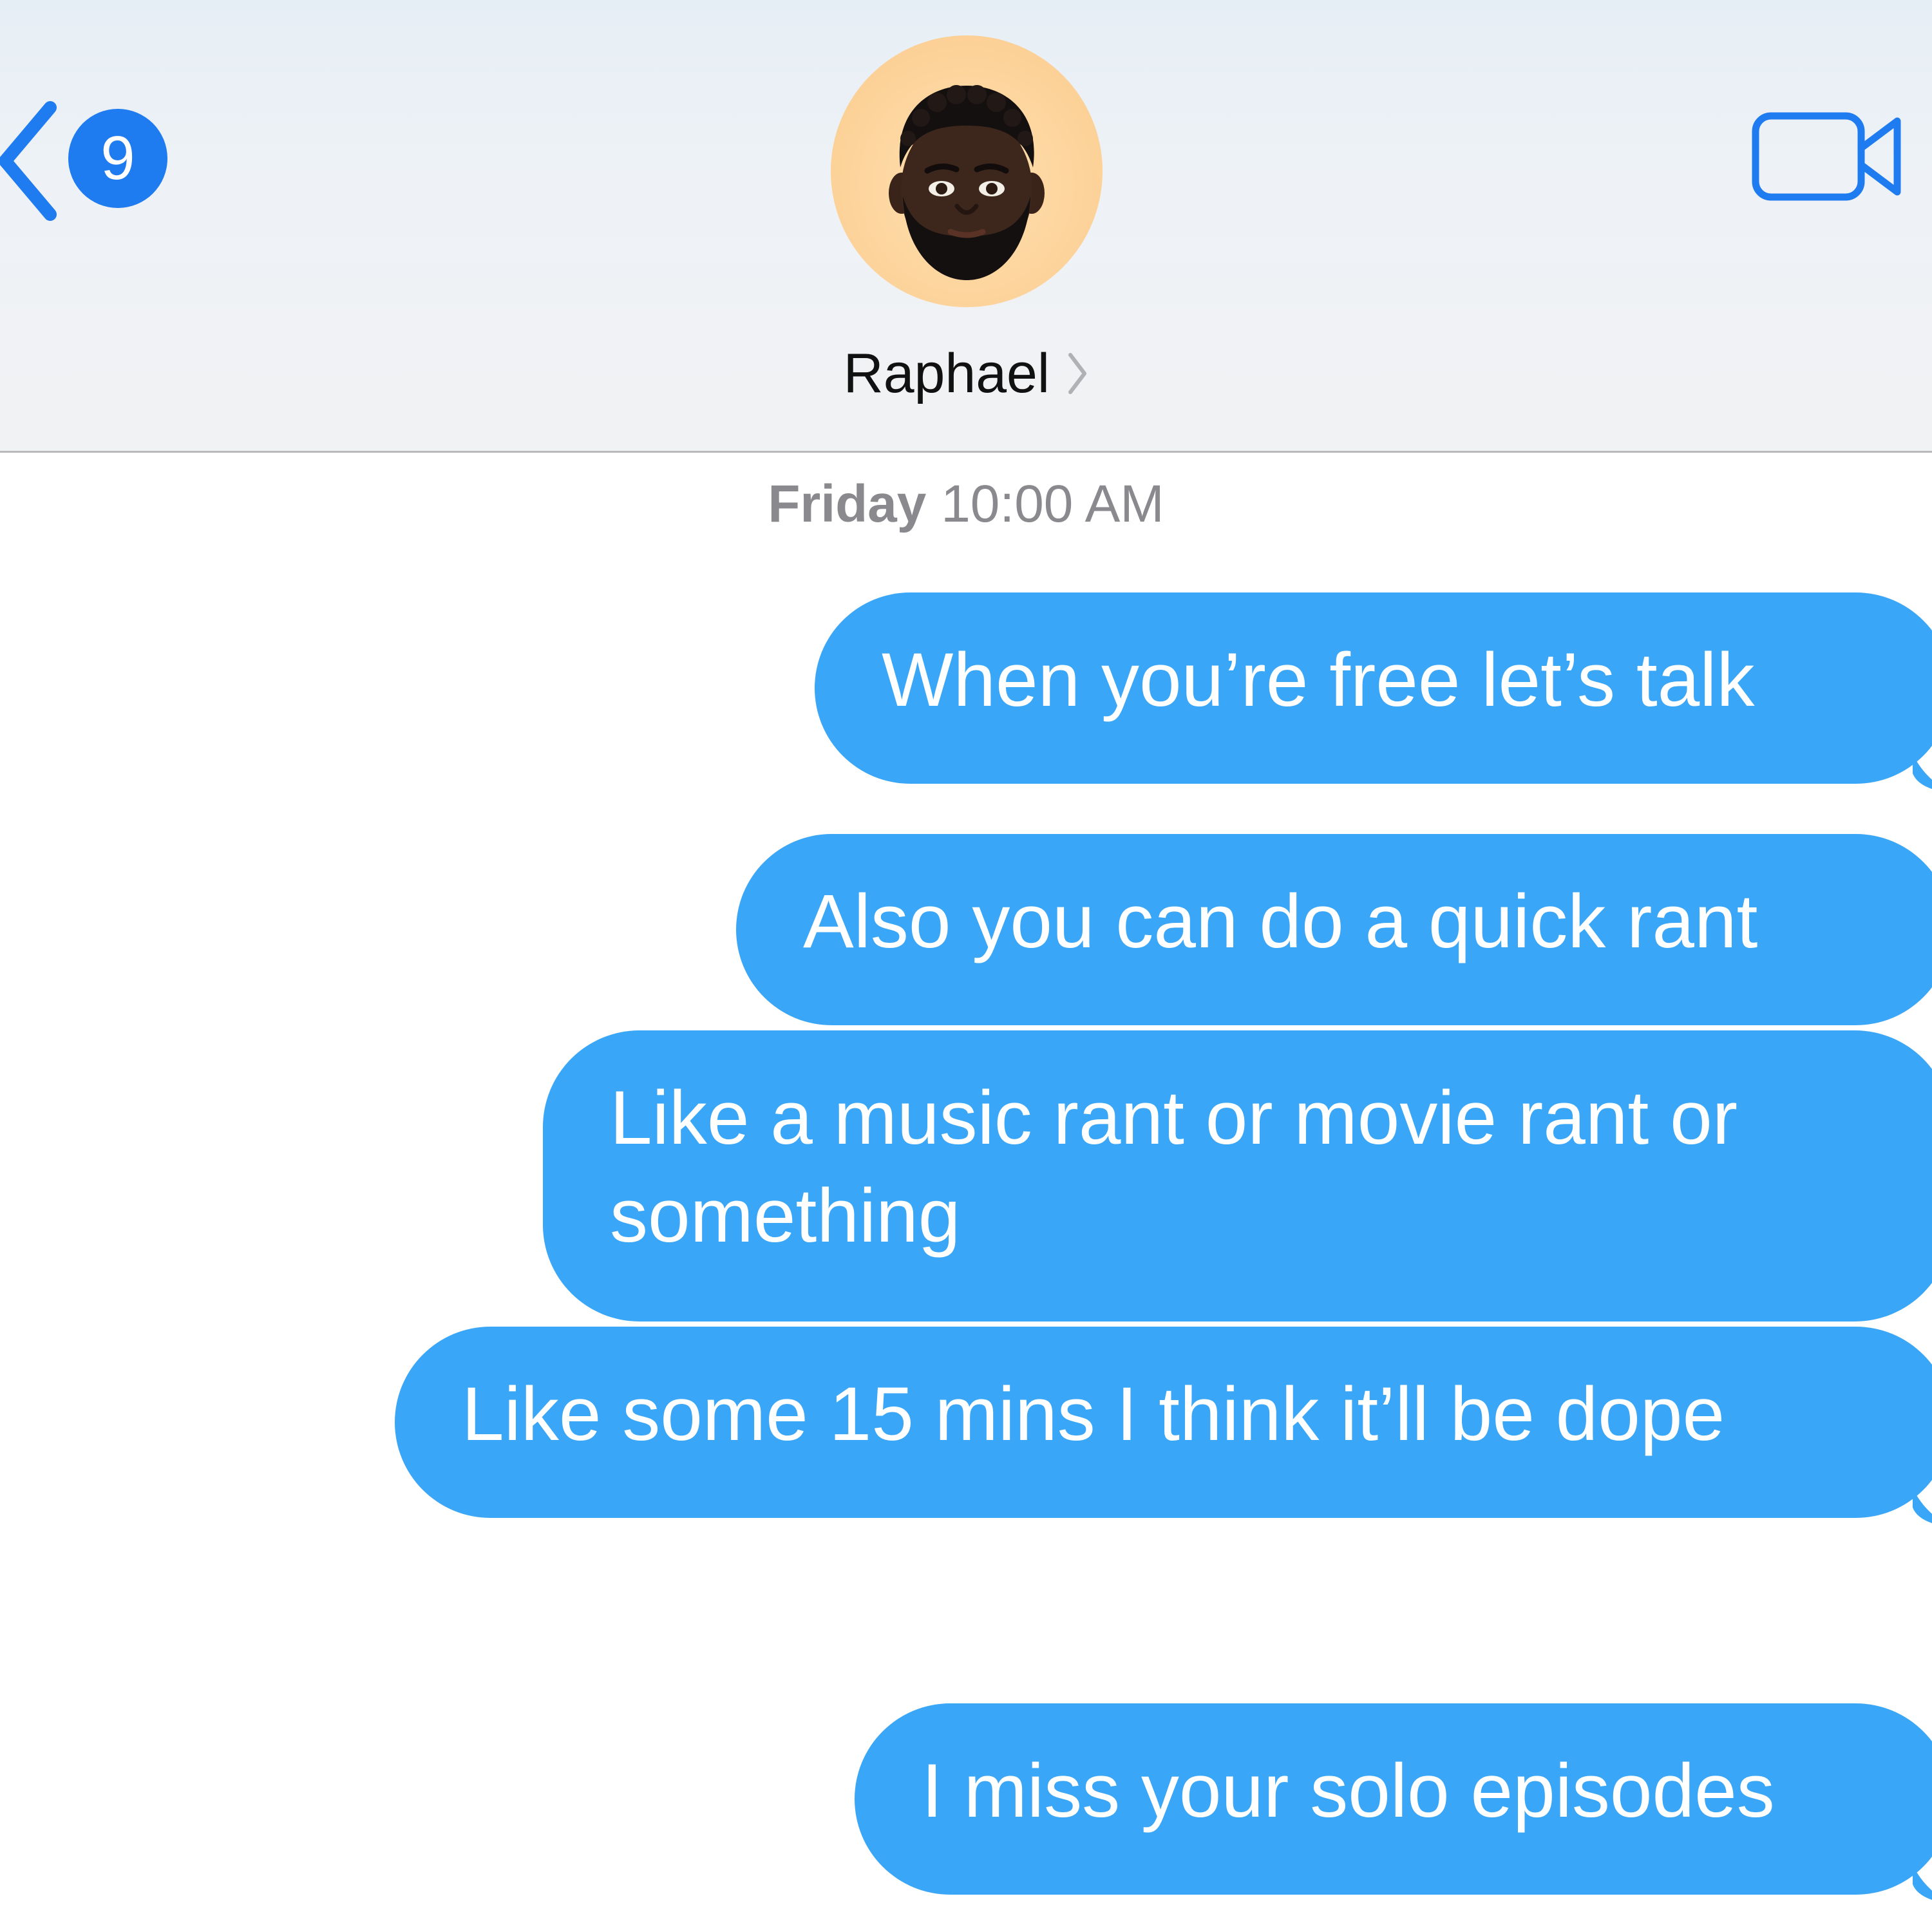  I want to click on chevron-left-icon, so click(28, 161).